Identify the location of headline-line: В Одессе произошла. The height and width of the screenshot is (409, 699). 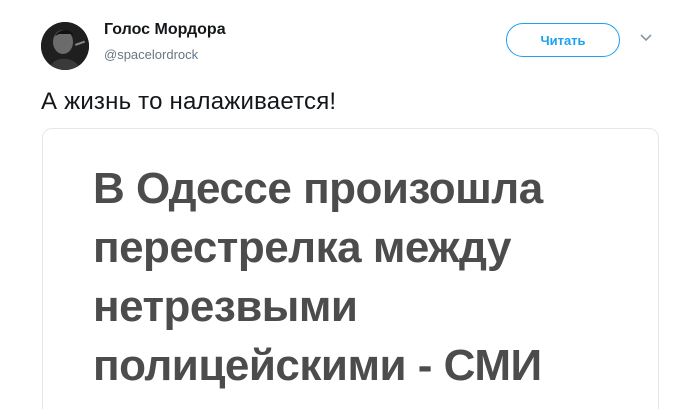
(318, 188).